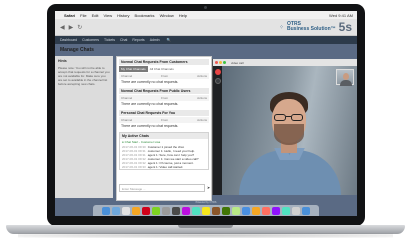 This screenshot has height=241, width=411. Describe the element at coordinates (208, 188) in the screenshot. I see `send-icon: ➤` at that location.